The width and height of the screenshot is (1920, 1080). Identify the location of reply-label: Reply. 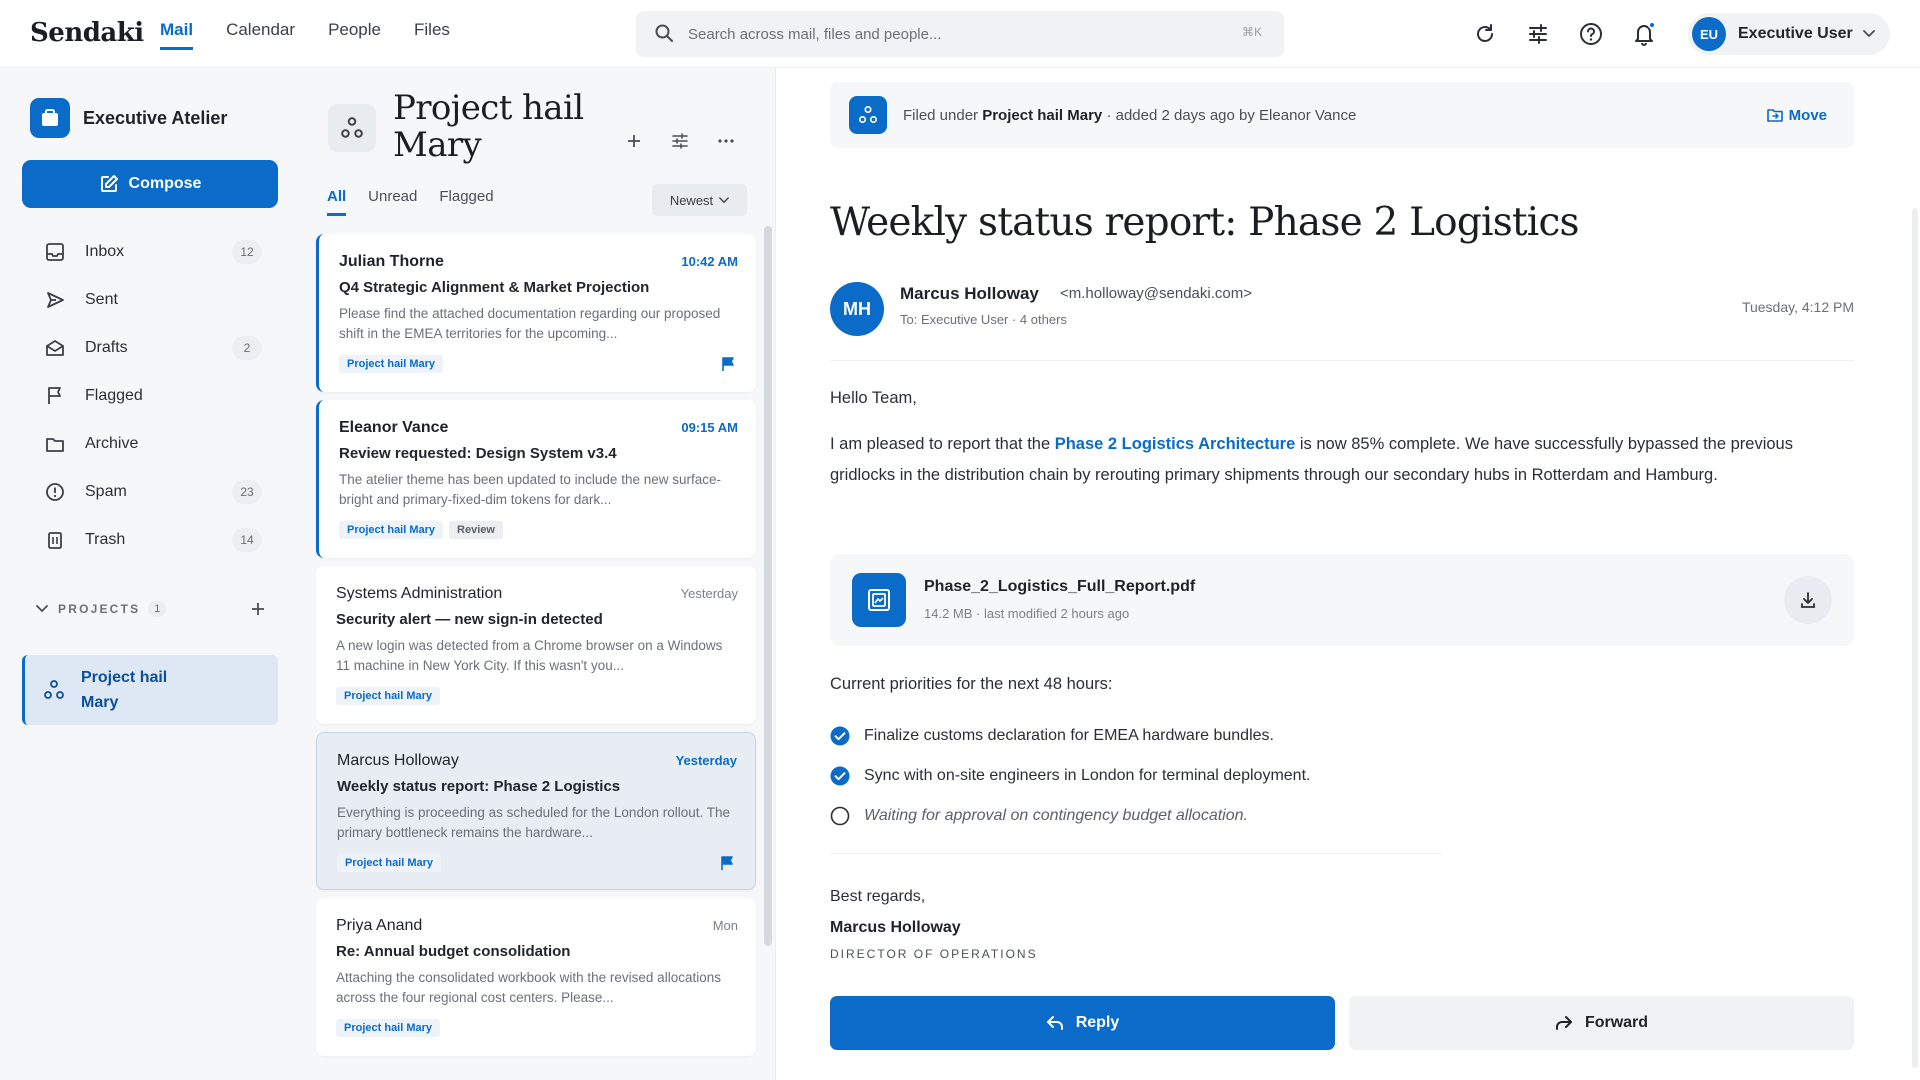
(1097, 1022).